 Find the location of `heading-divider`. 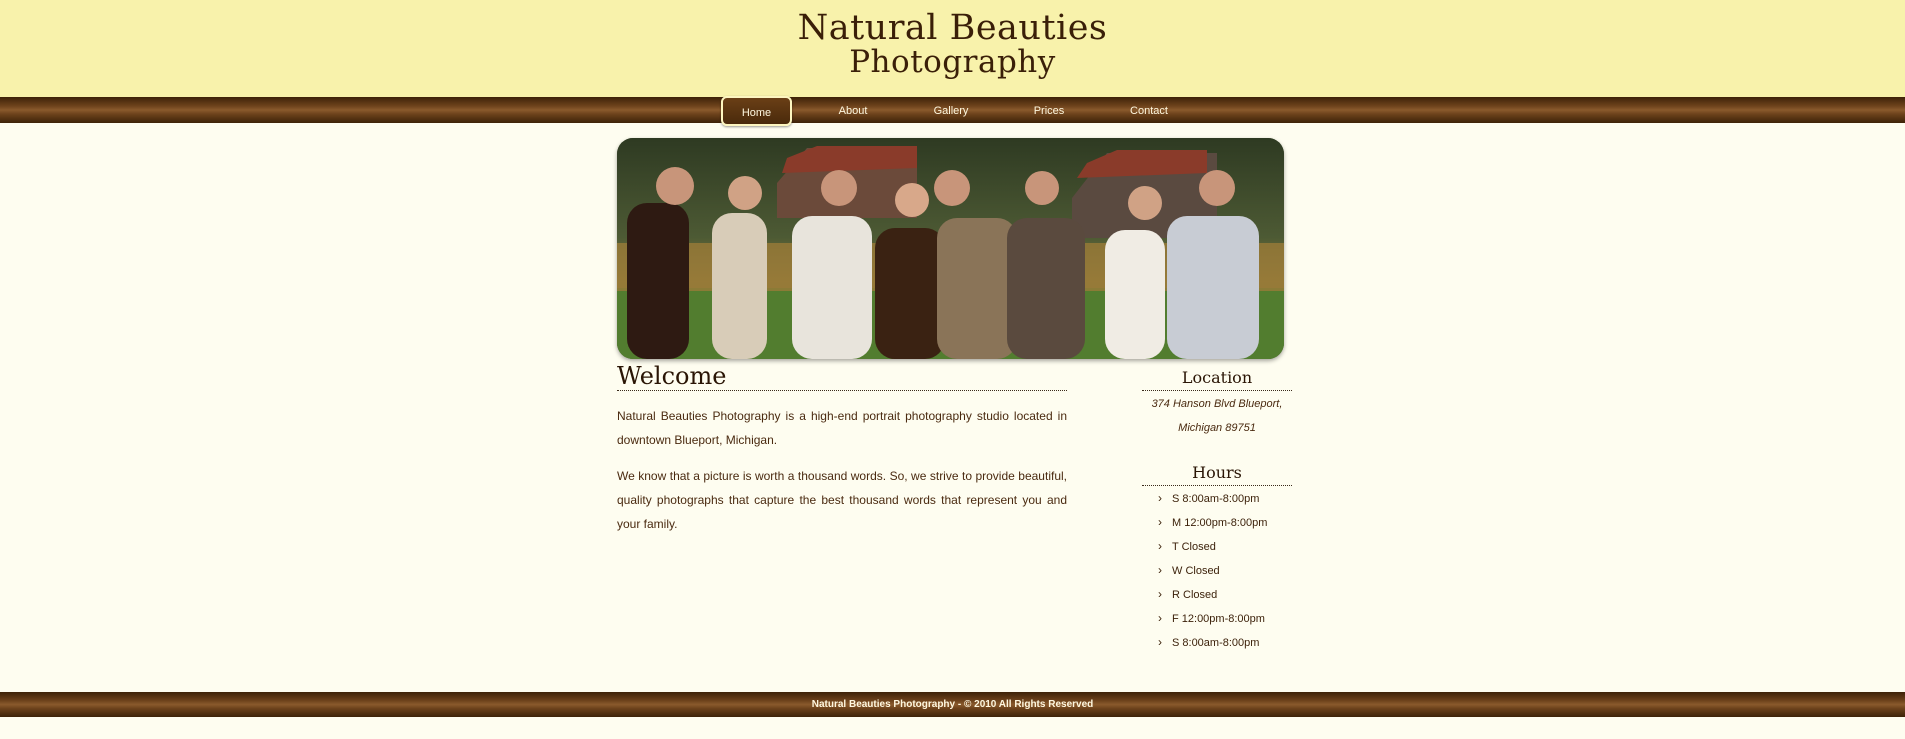

heading-divider is located at coordinates (842, 390).